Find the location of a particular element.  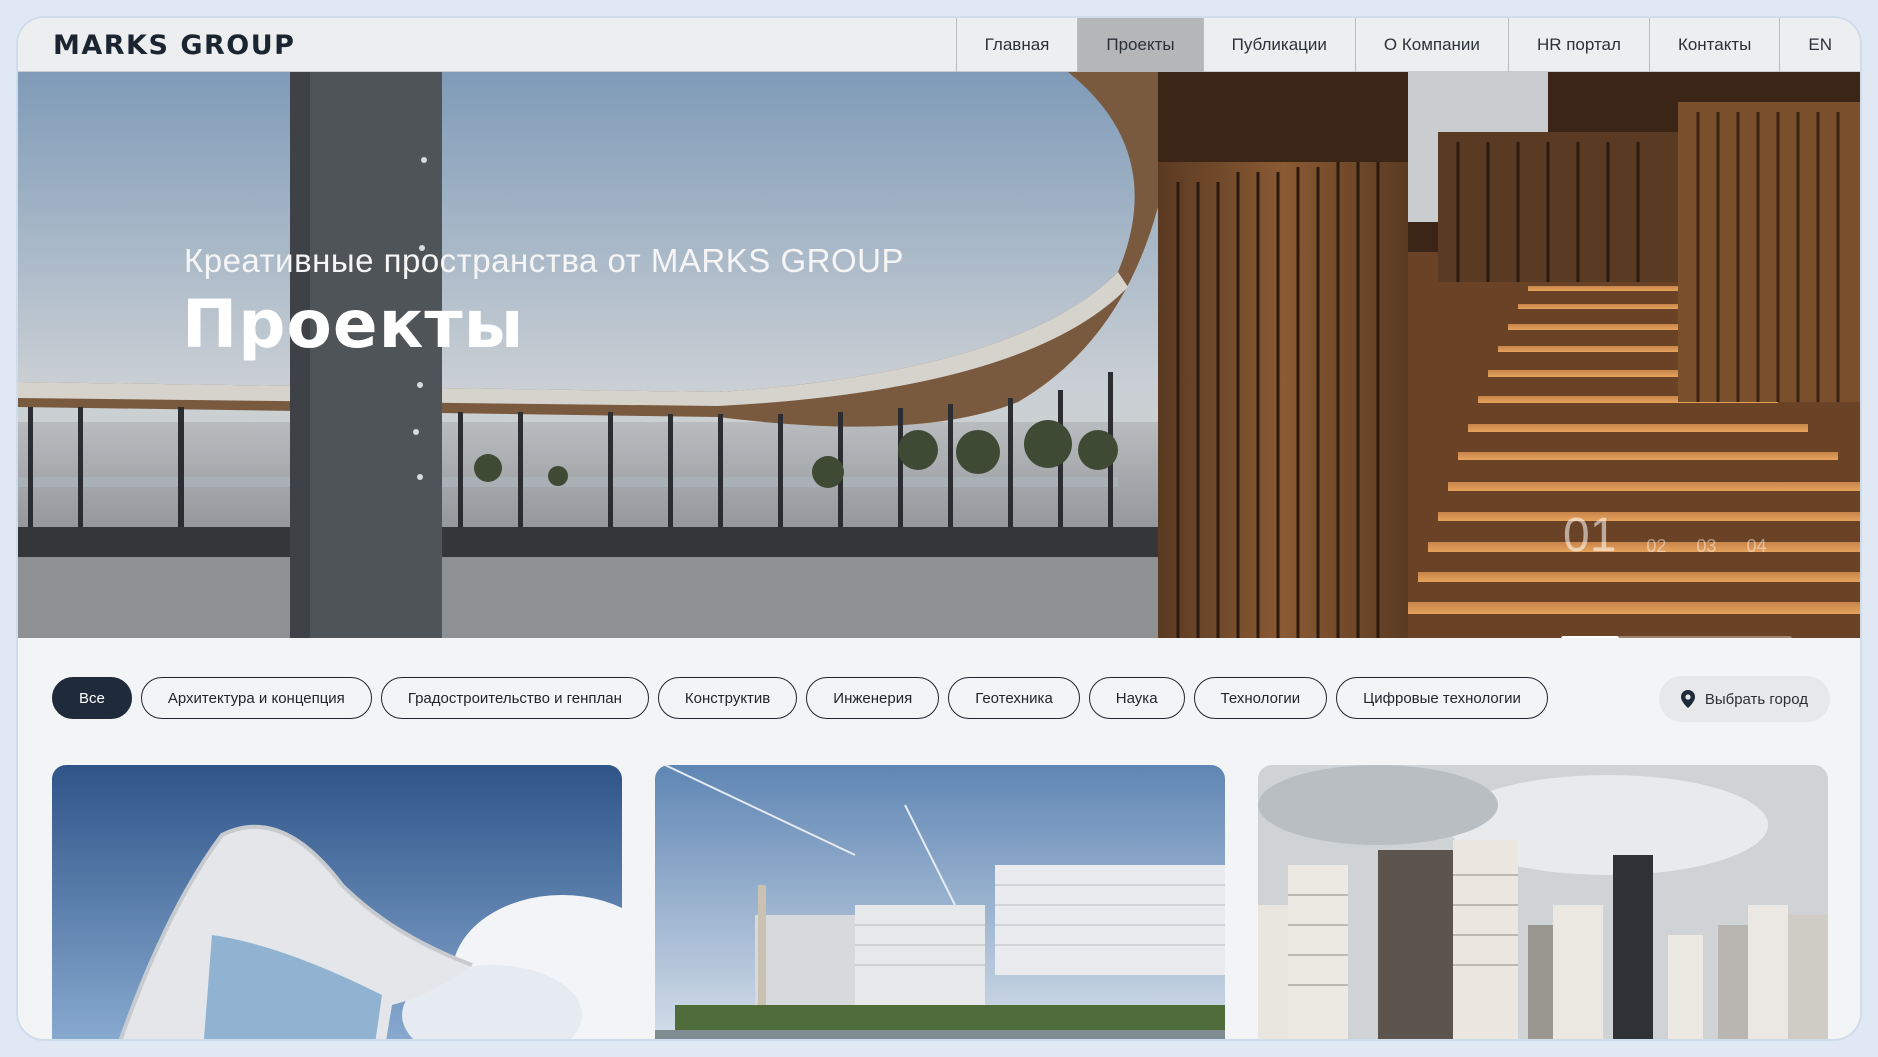

filter-digital-technologies: Цифровые технологии is located at coordinates (1442, 698).